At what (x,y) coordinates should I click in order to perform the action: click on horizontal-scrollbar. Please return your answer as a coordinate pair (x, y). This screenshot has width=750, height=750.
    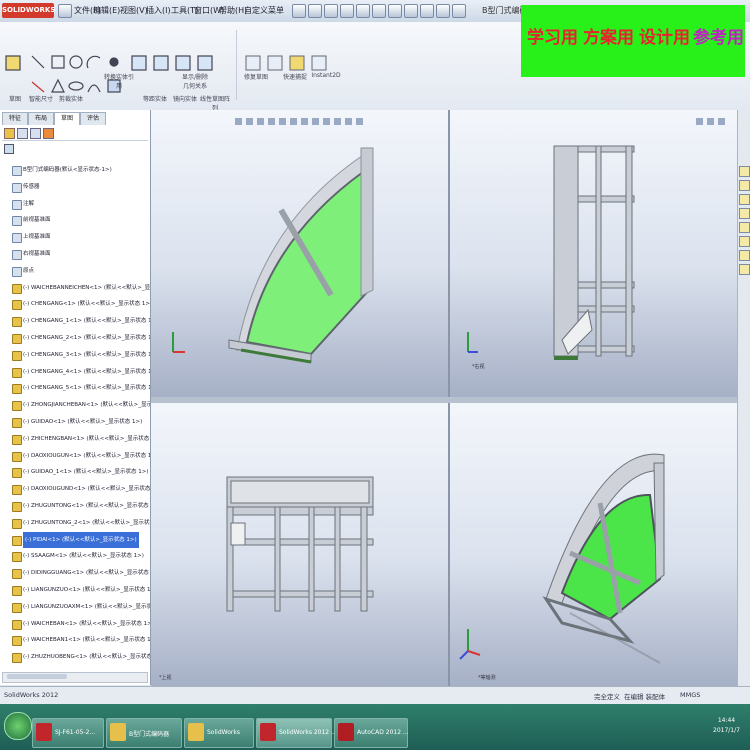
    Looking at the image, I should click on (75, 677).